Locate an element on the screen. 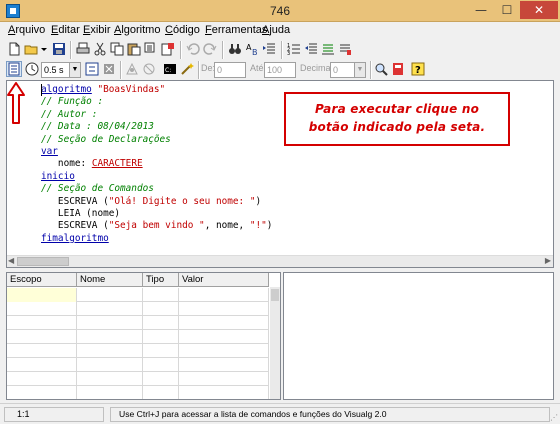 This screenshot has height=424, width=560. code-line: ESCREVA ("Olá! Digite o seu nome: ") is located at coordinates (151, 202).